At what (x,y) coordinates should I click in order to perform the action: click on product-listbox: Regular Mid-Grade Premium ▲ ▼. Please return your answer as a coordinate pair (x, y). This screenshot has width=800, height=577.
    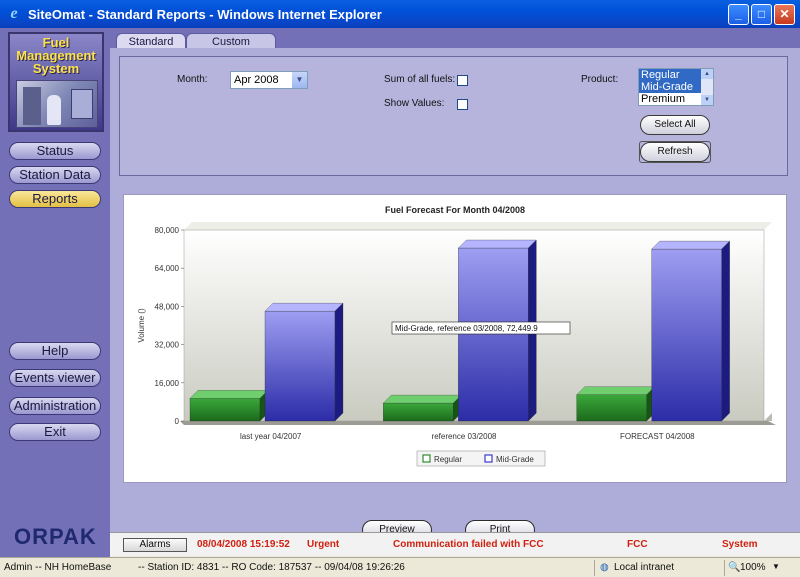
    Looking at the image, I should click on (676, 87).